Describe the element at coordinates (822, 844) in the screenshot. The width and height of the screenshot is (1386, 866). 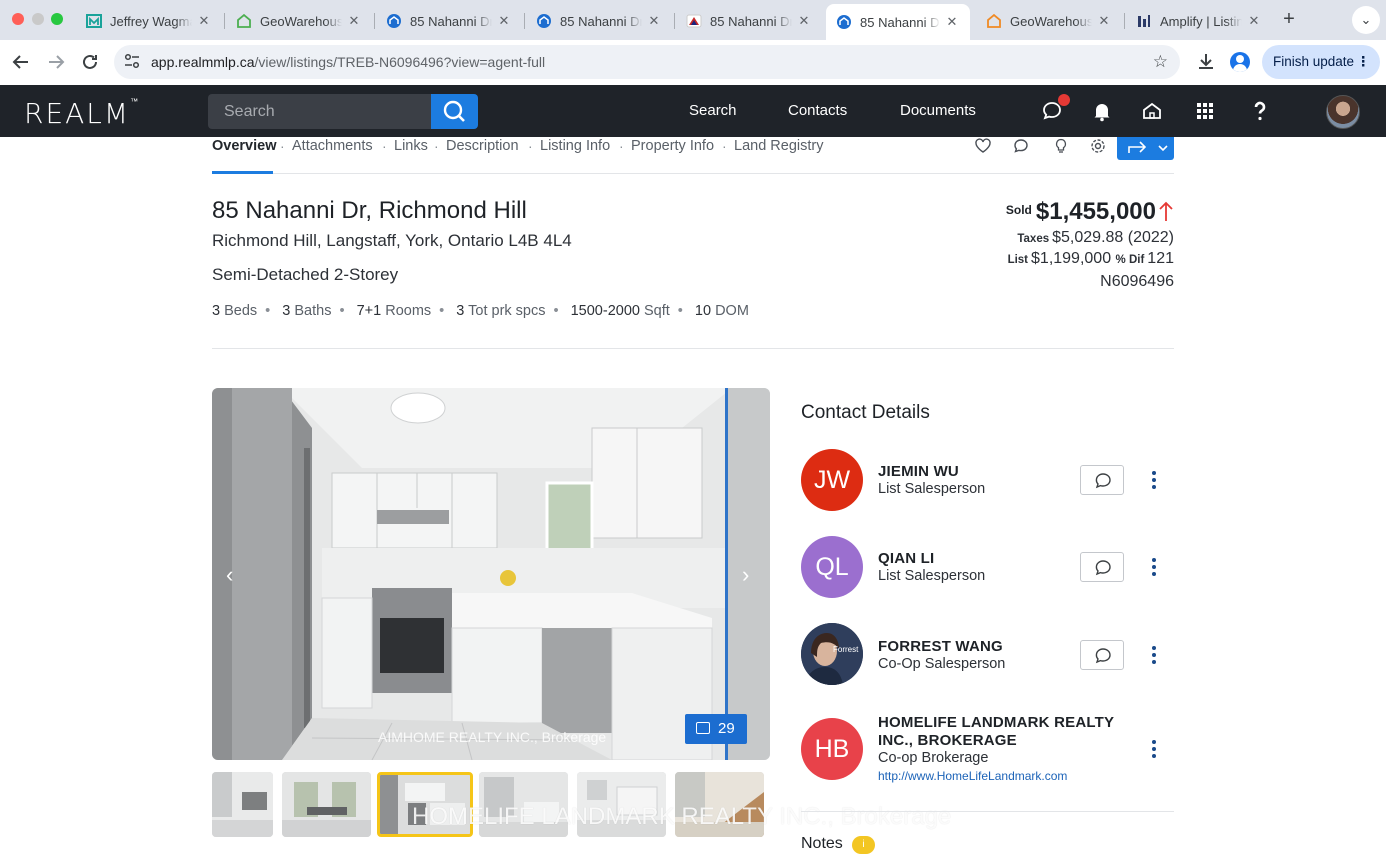
I see `notes-heading: Notes` at that location.